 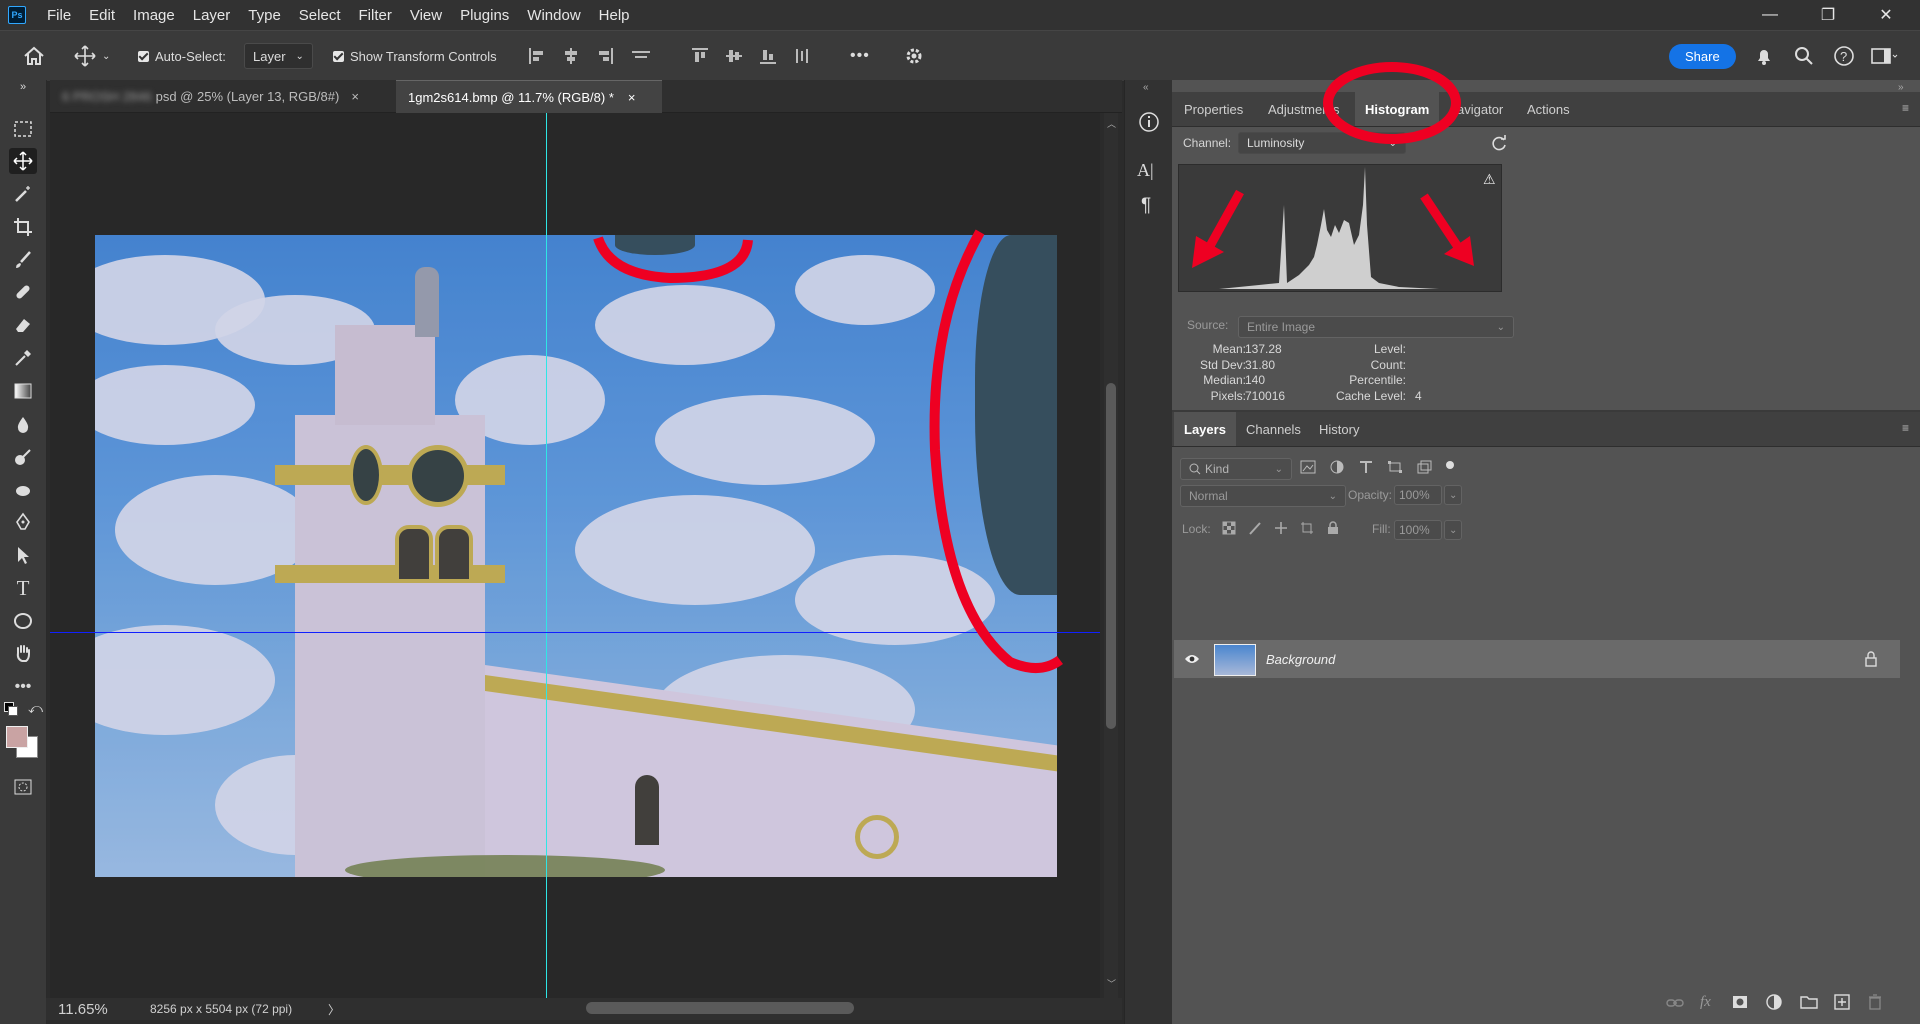 What do you see at coordinates (1453, 495) in the screenshot?
I see `opacity-dropdown: ⌄` at bounding box center [1453, 495].